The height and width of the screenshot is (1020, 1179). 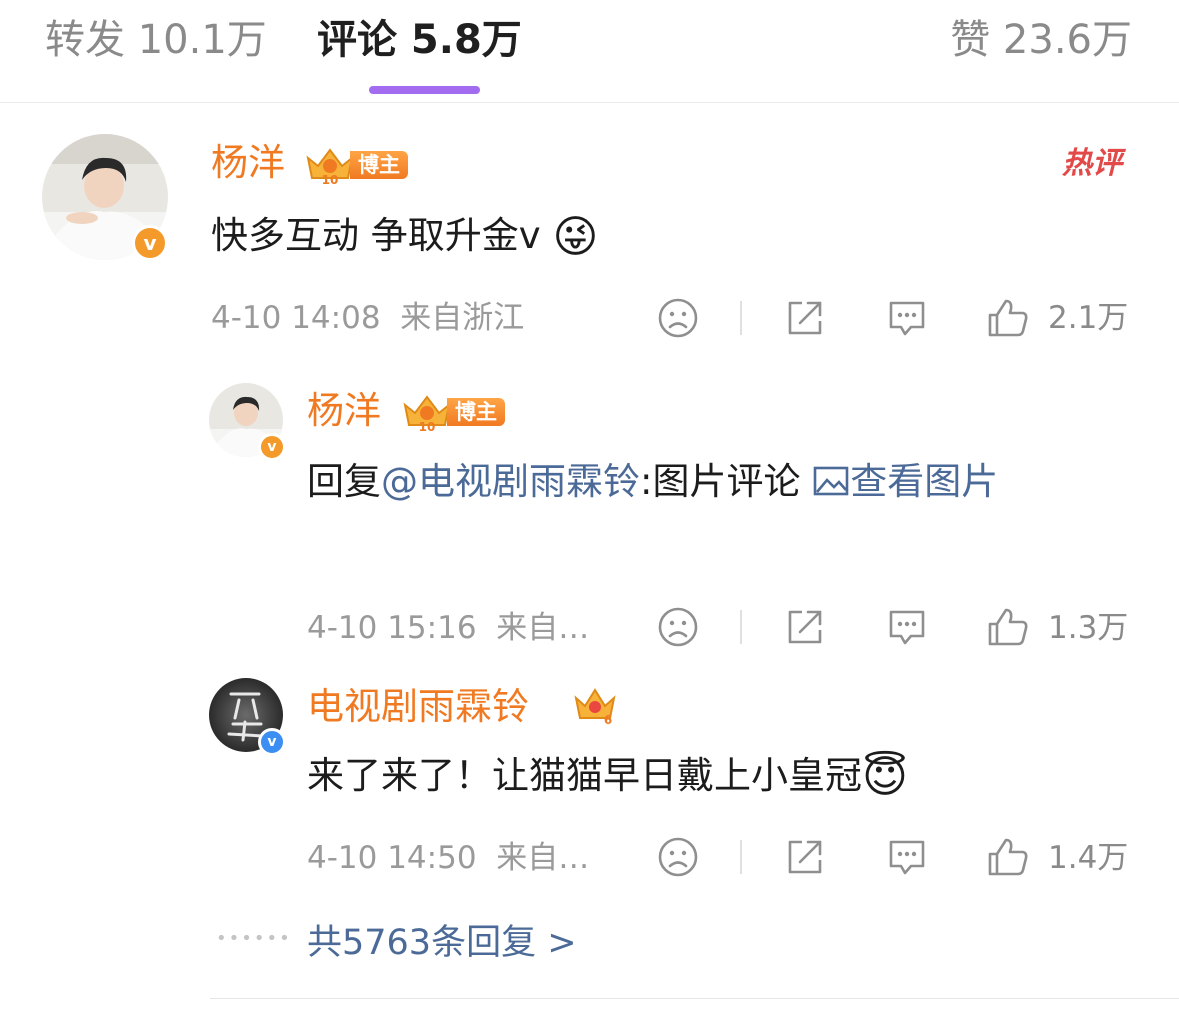 What do you see at coordinates (254, 938) in the screenshot?
I see `more-dots: ••••••` at bounding box center [254, 938].